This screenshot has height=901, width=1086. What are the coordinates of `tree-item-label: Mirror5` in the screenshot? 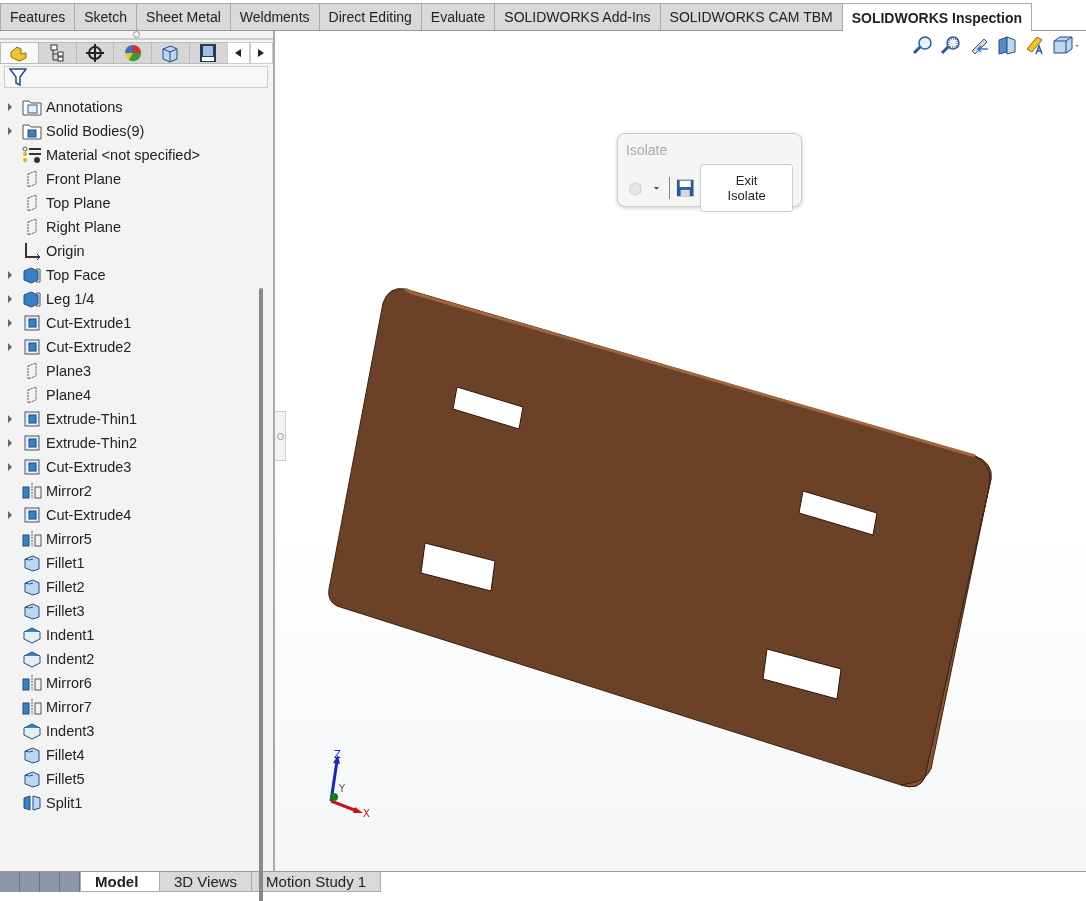 It's located at (69, 539).